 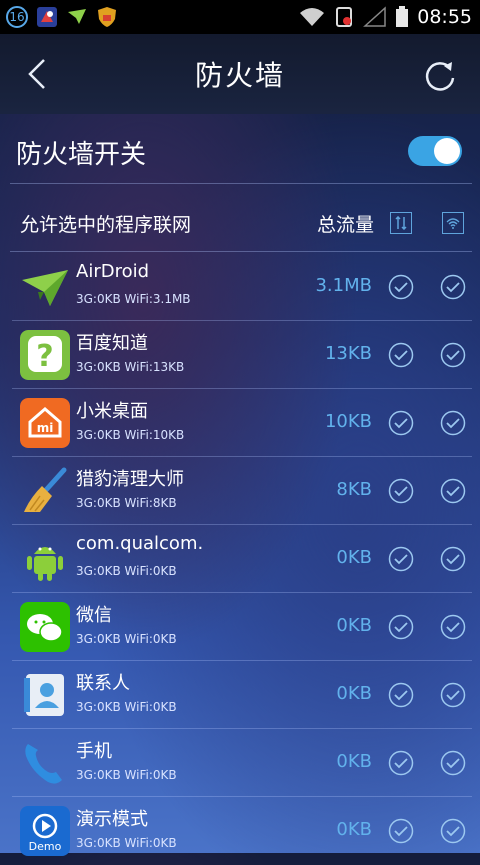 What do you see at coordinates (45, 846) in the screenshot?
I see `demo-icon-label: Demo` at bounding box center [45, 846].